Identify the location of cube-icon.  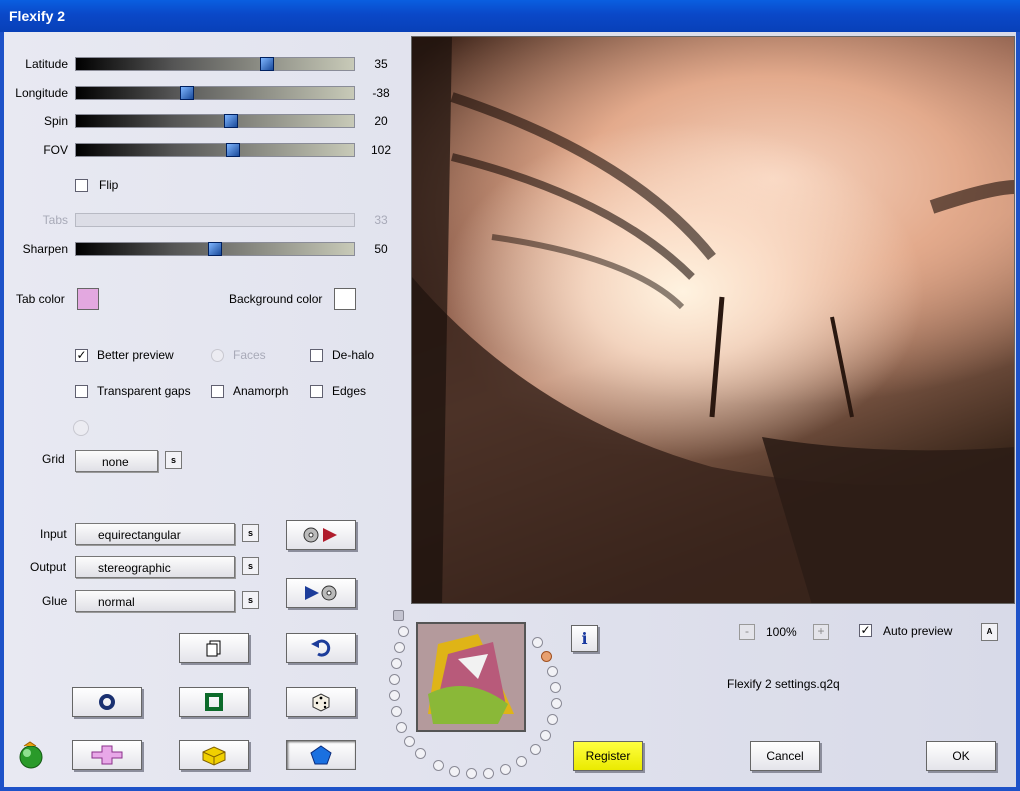
(214, 756).